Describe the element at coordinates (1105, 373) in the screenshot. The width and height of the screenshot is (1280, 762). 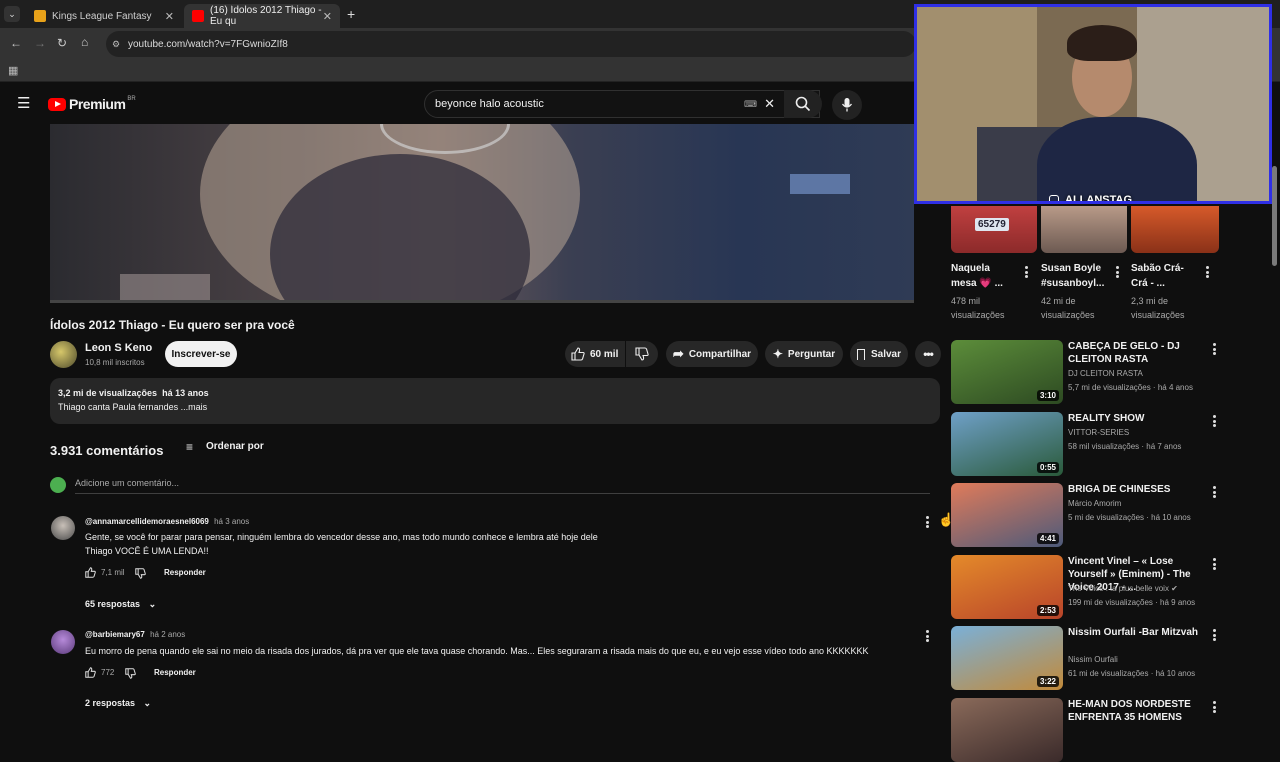
I see `related-video-channel: DJ CLEITON RASTA` at that location.